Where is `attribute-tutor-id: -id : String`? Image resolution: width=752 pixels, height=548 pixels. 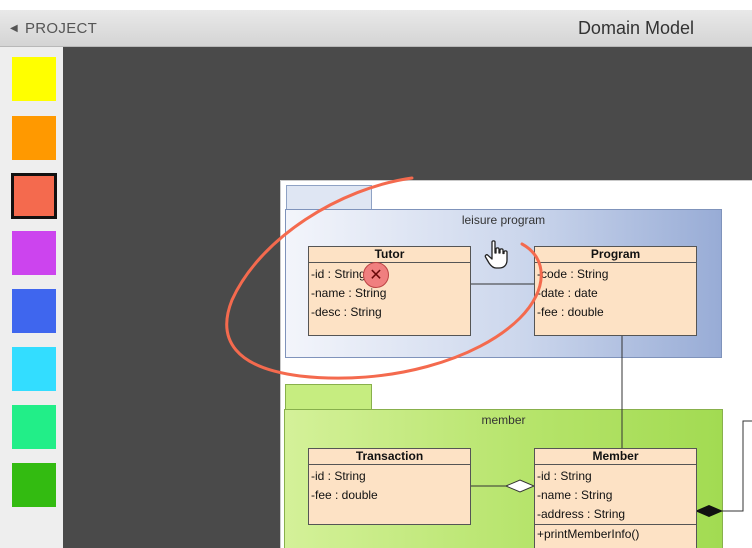
attribute-tutor-id: -id : String is located at coordinates (390, 274).